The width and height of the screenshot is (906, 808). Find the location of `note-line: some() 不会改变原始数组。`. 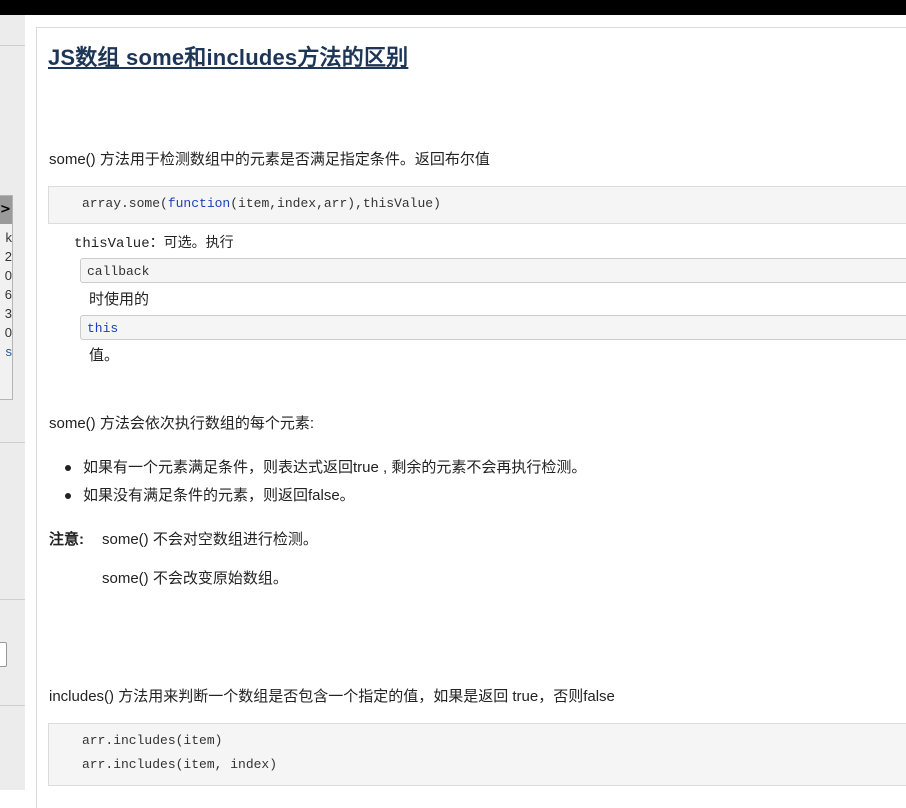

note-line: some() 不会改变原始数组。 is located at coordinates (195, 578).